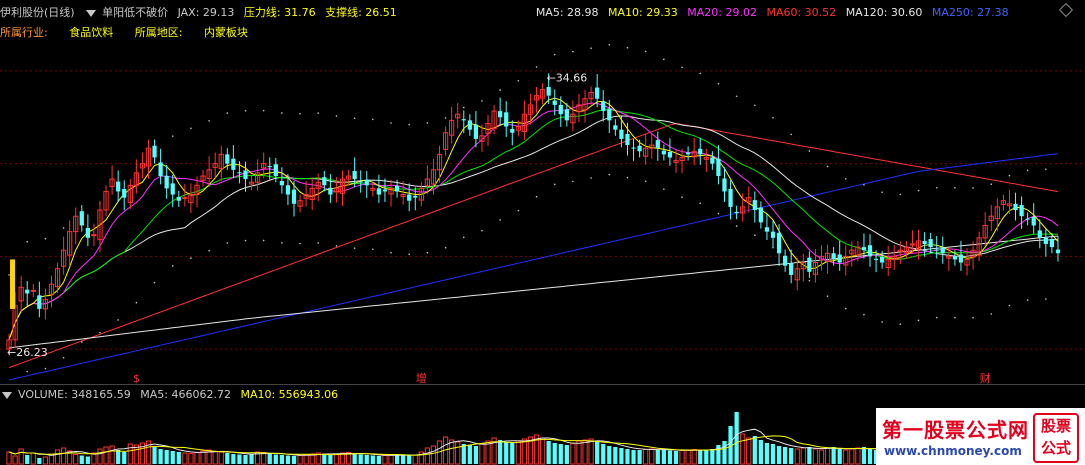 The height and width of the screenshot is (465, 1085). Describe the element at coordinates (955, 430) in the screenshot. I see `watermark-main-text: 第一股票公式网` at that location.